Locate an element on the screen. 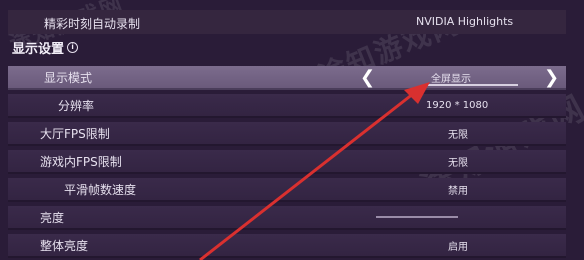 The width and height of the screenshot is (584, 260). overall-brightness-value: 启用 is located at coordinates (458, 247).